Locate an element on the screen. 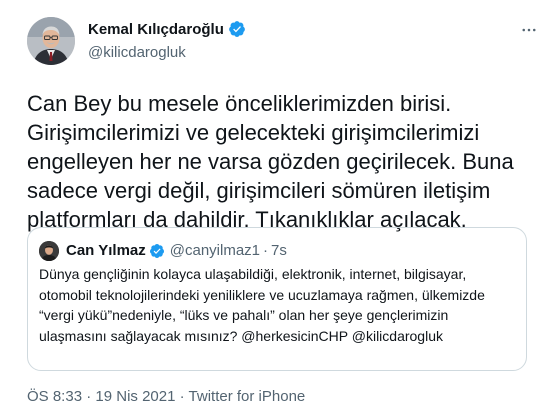 This screenshot has width=557, height=416. quoted-display-name: Can Yılmaz is located at coordinates (106, 250).